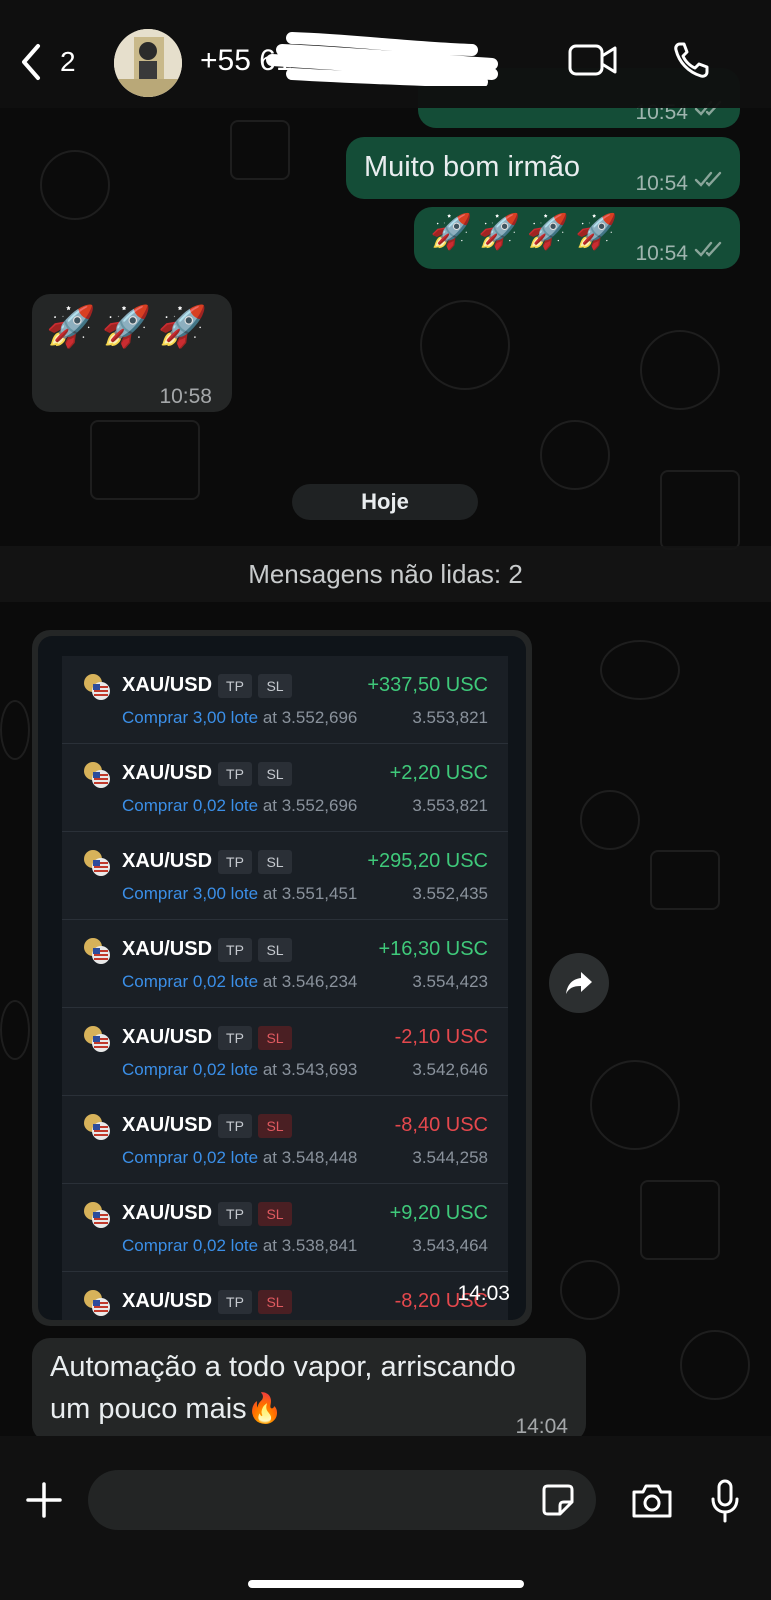 The width and height of the screenshot is (771, 1600). What do you see at coordinates (433, 949) in the screenshot?
I see `trade-pnl: +16,30 USC` at bounding box center [433, 949].